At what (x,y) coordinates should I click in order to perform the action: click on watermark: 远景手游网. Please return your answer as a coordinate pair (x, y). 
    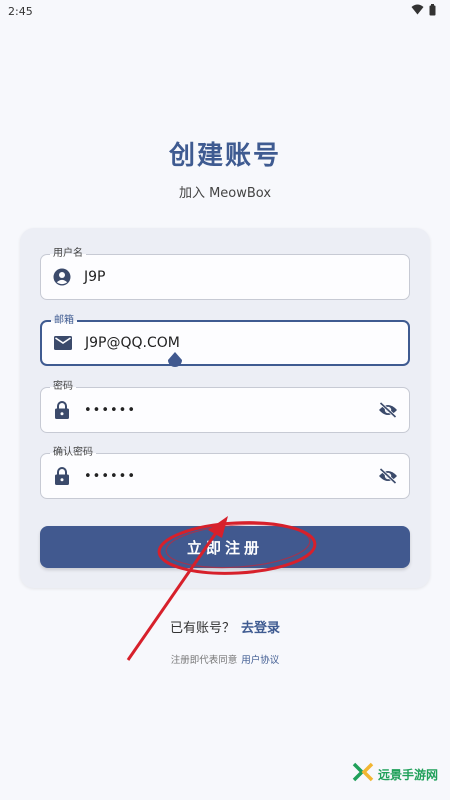
    Looking at the image, I should click on (395, 774).